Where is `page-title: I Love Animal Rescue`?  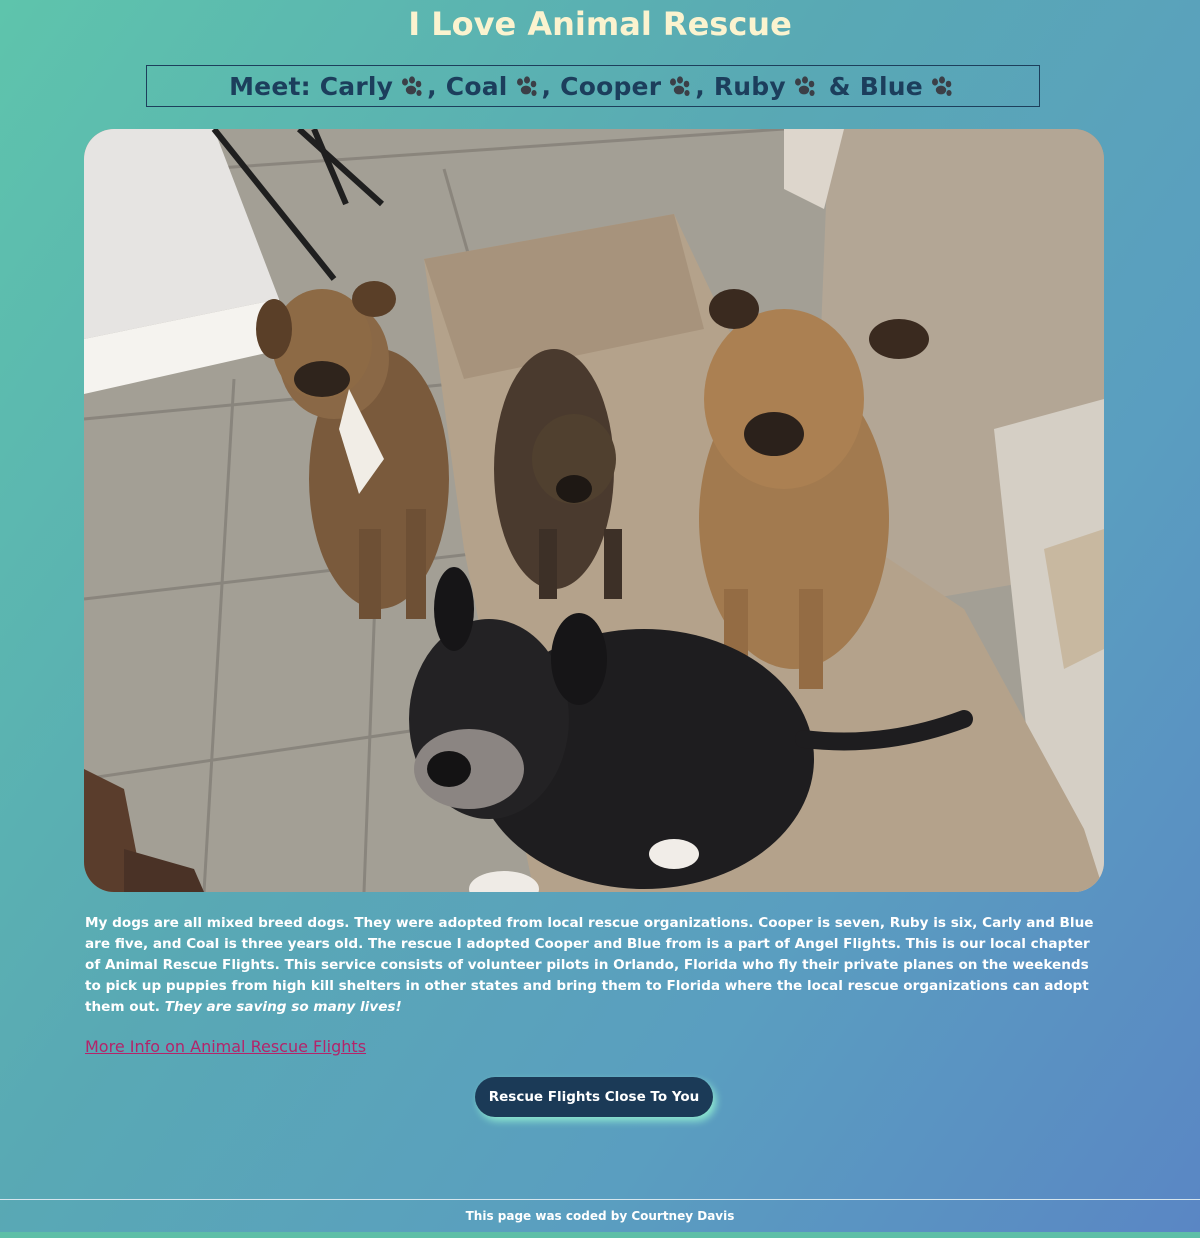 page-title: I Love Animal Rescue is located at coordinates (600, 24).